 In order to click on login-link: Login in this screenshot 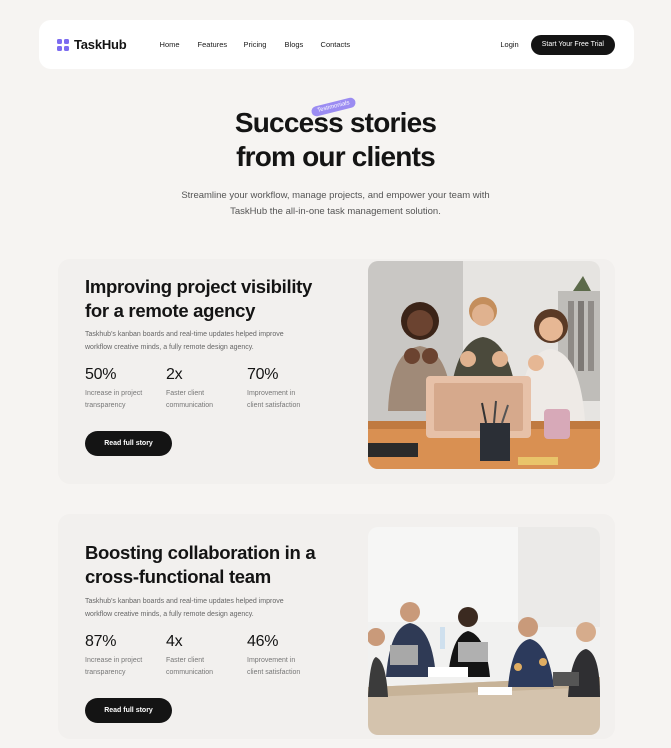, I will do `click(509, 44)`.